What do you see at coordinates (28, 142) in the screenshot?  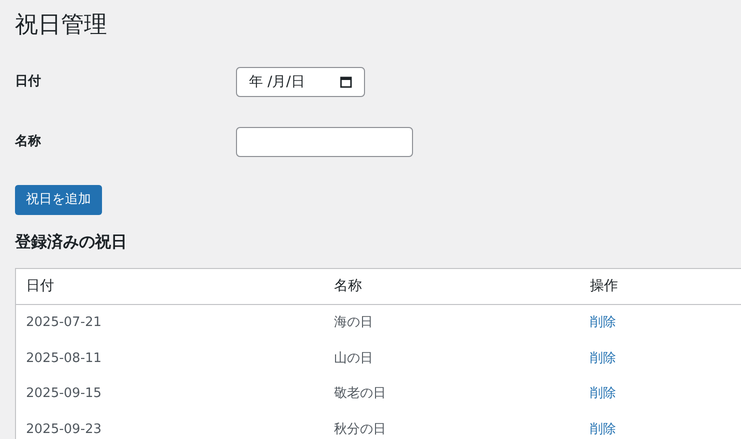 I see `field-label: 名称` at bounding box center [28, 142].